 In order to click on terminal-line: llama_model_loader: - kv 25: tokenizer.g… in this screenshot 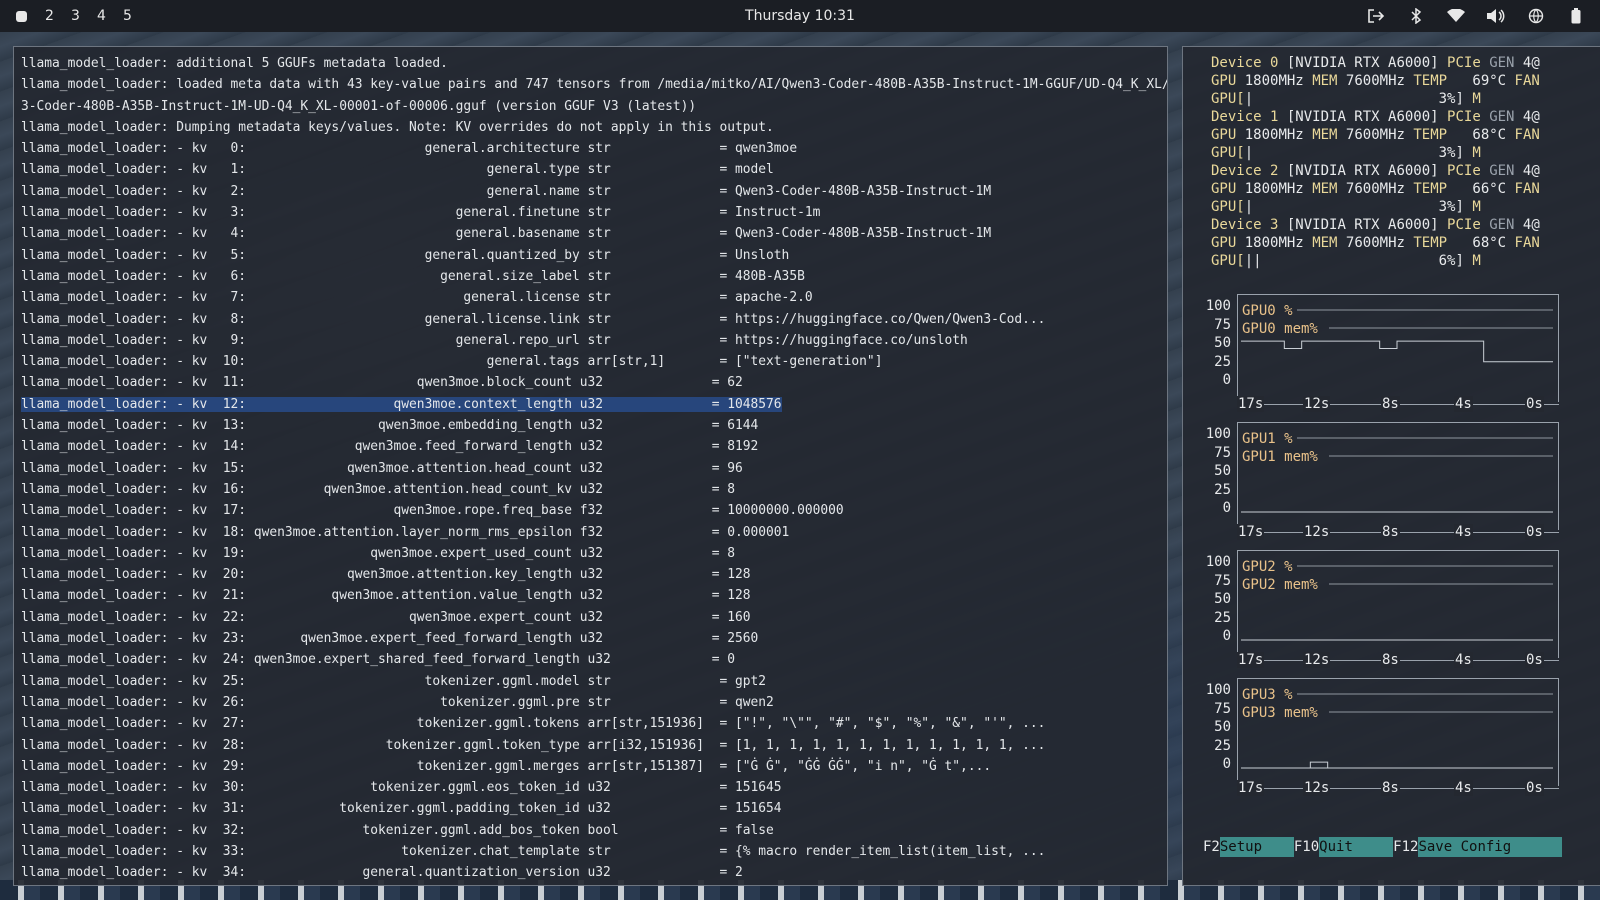, I will do `click(594, 681)`.